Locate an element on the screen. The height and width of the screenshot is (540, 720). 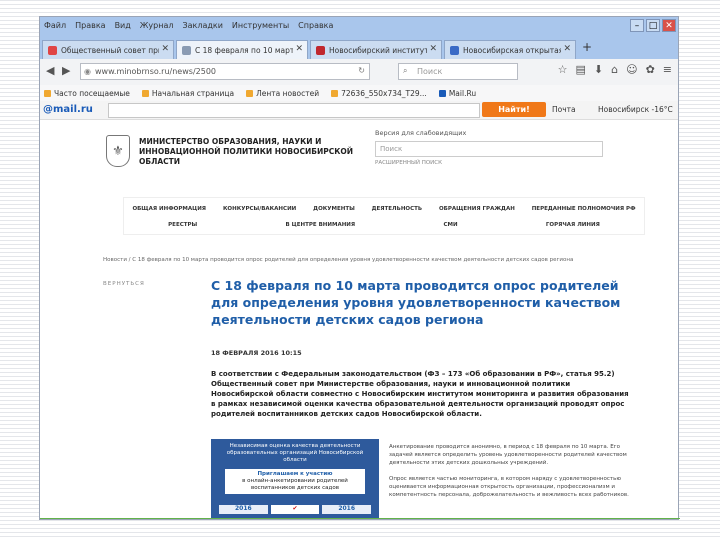
nav-media: СМИ is located at coordinates (450, 225).